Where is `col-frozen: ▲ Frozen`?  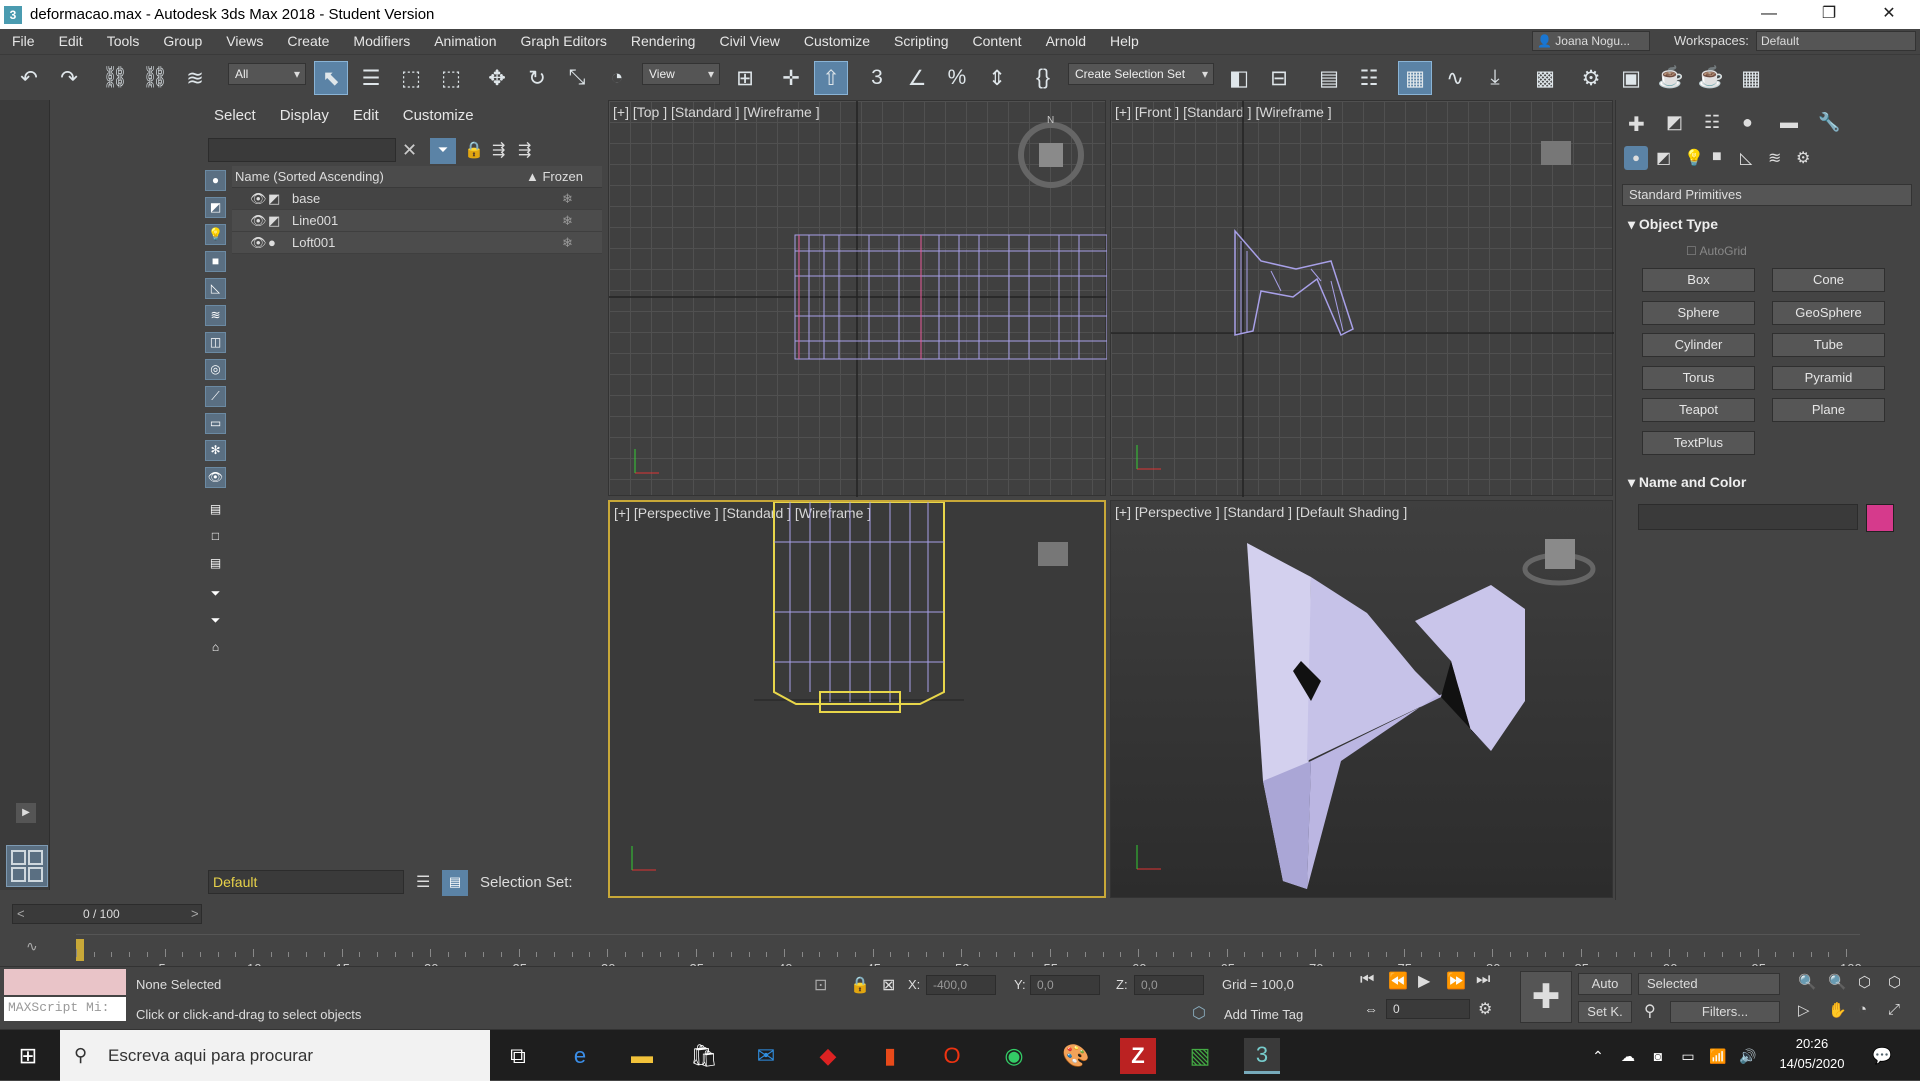 col-frozen: ▲ Frozen is located at coordinates (554, 177).